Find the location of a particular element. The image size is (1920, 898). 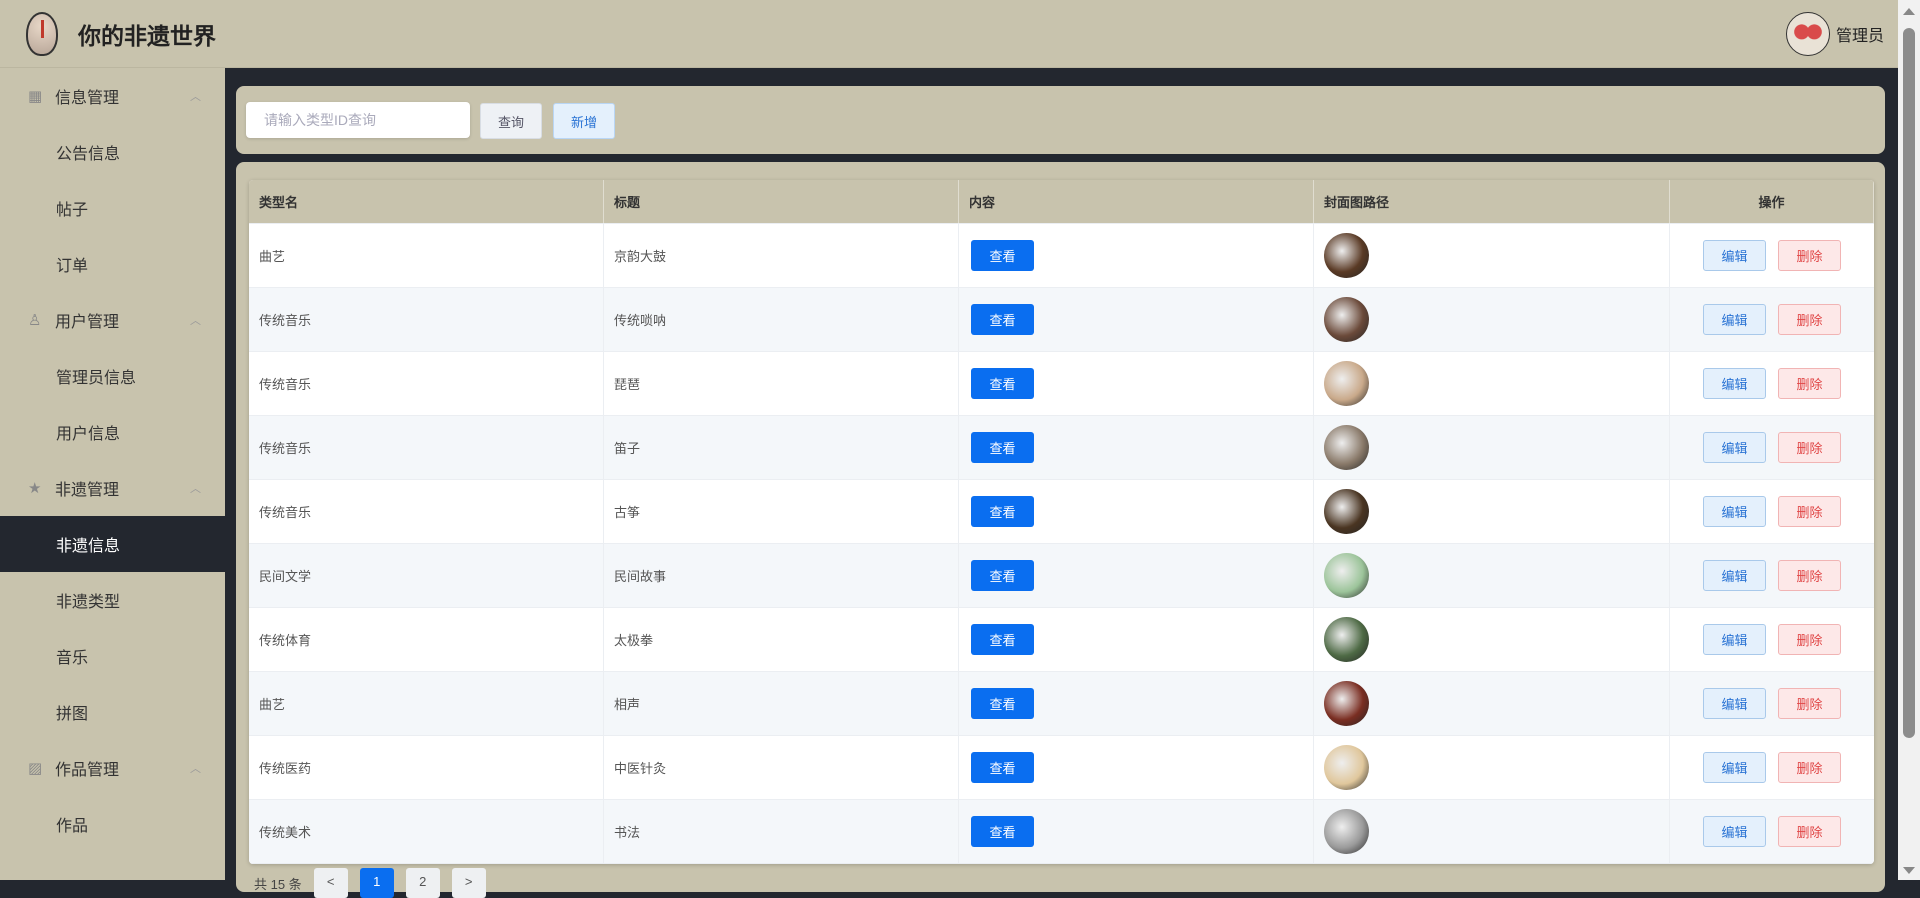

prev-page-button: < is located at coordinates (330, 883).